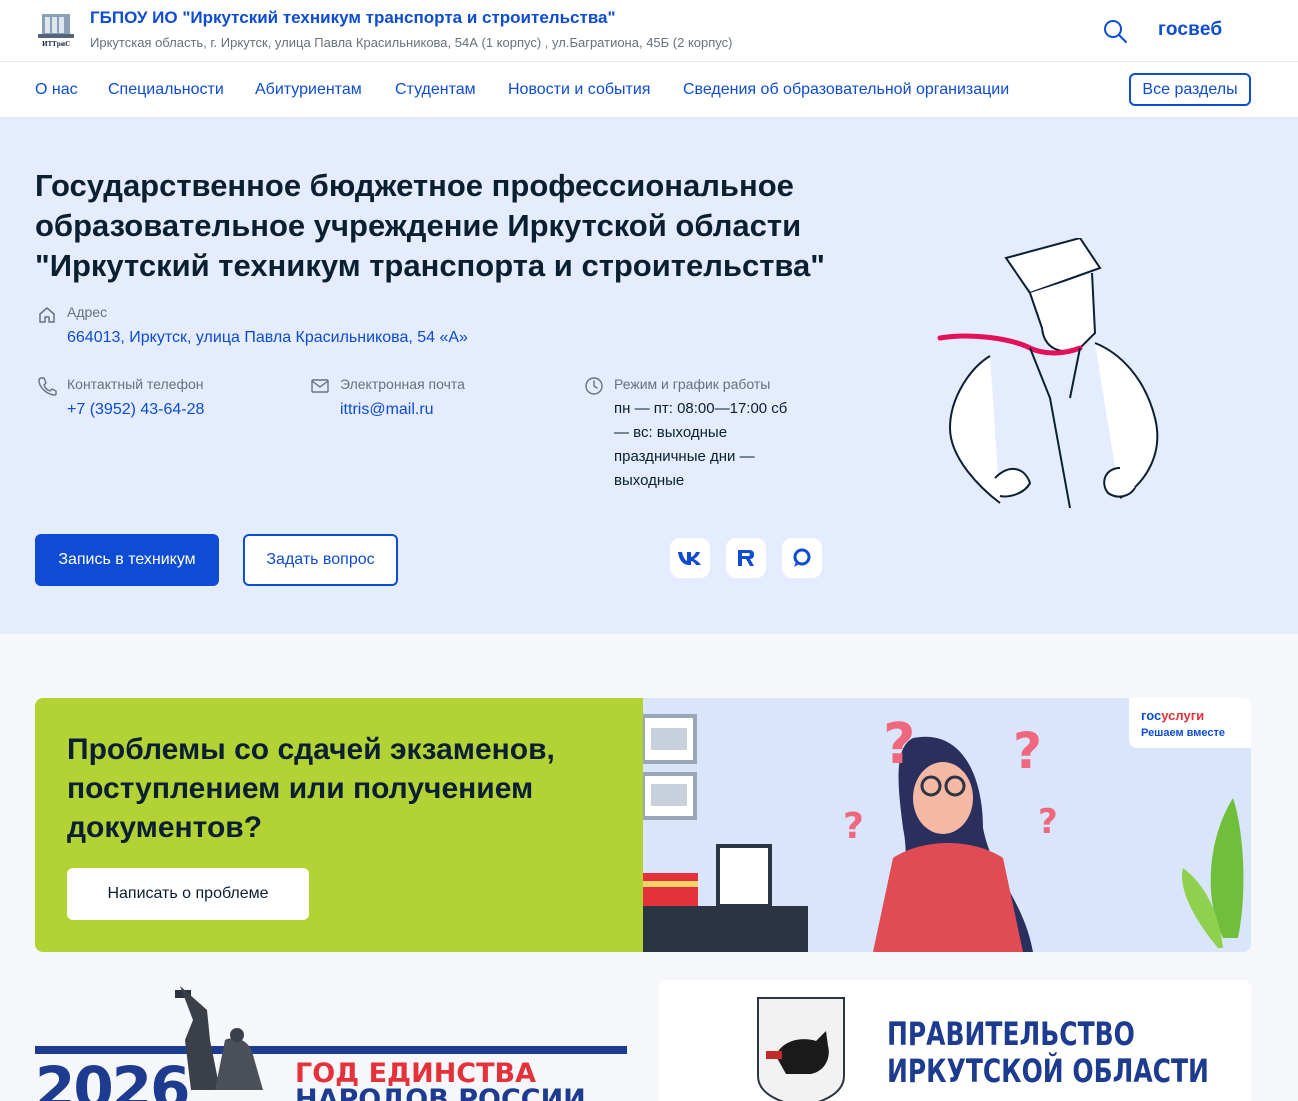 The image size is (1298, 1101). What do you see at coordinates (331, 1040) in the screenshot?
I see `year-of-unity-card: 2026 ГОД ЕДИНСТВА НАРОДОВ РОССИИ` at bounding box center [331, 1040].